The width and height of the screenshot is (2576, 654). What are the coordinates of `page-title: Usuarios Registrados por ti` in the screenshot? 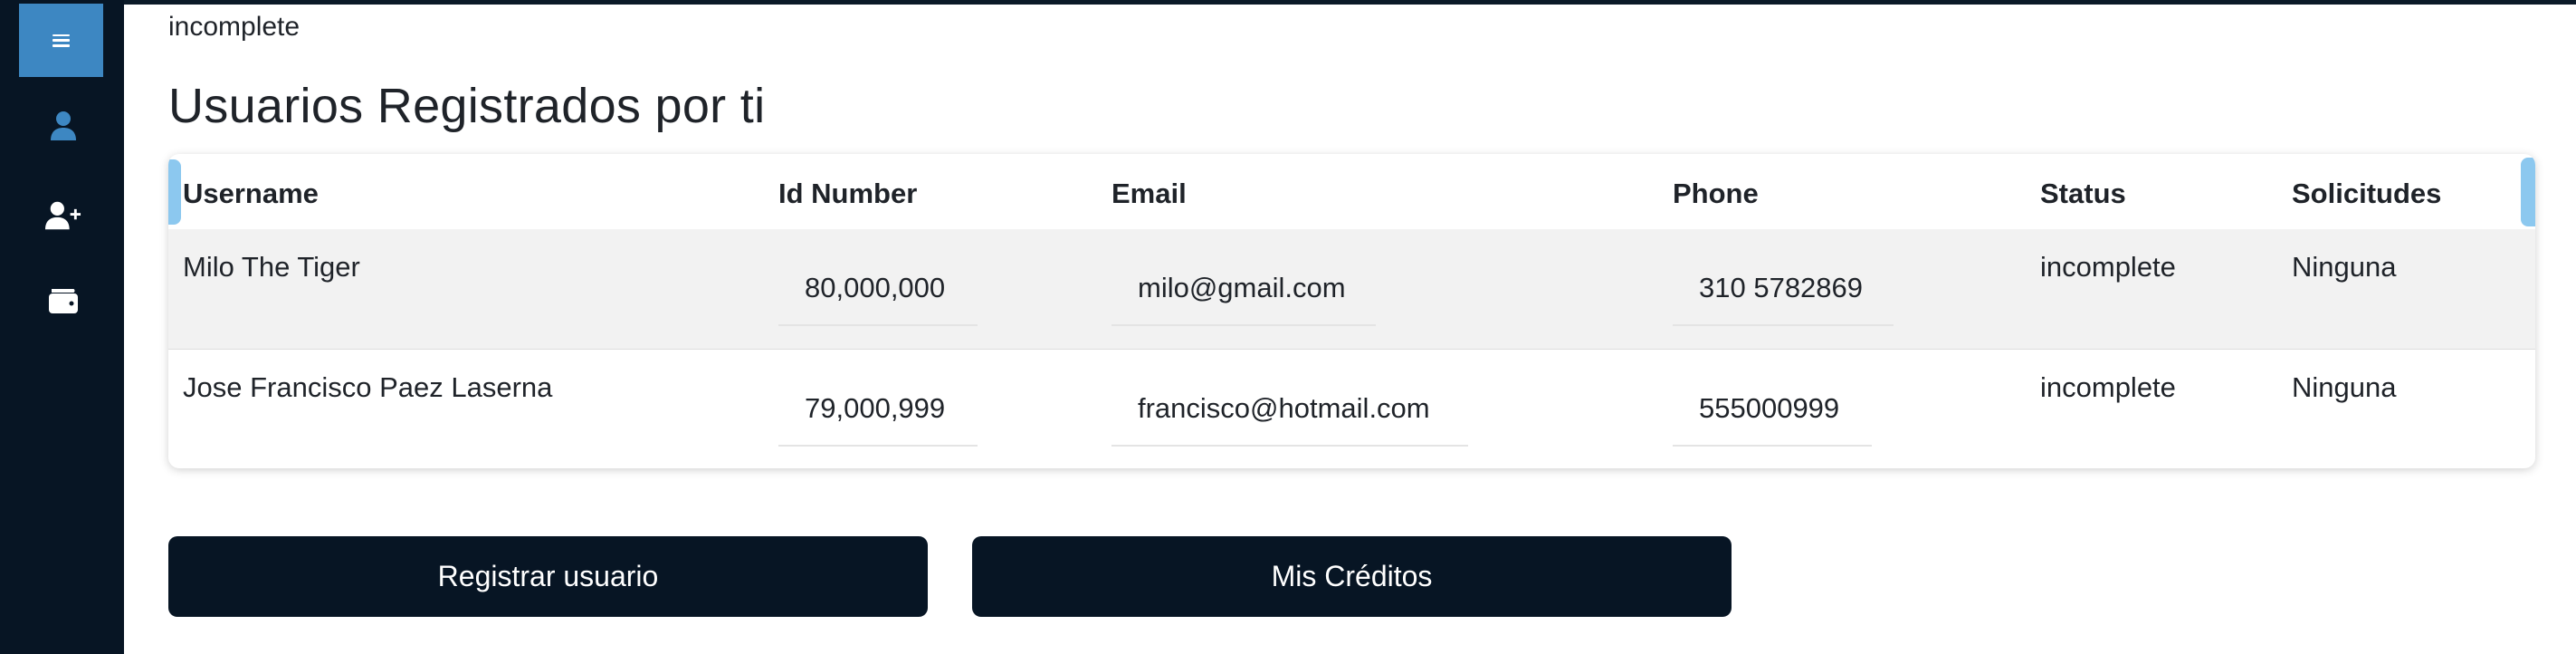 It's located at (467, 106).